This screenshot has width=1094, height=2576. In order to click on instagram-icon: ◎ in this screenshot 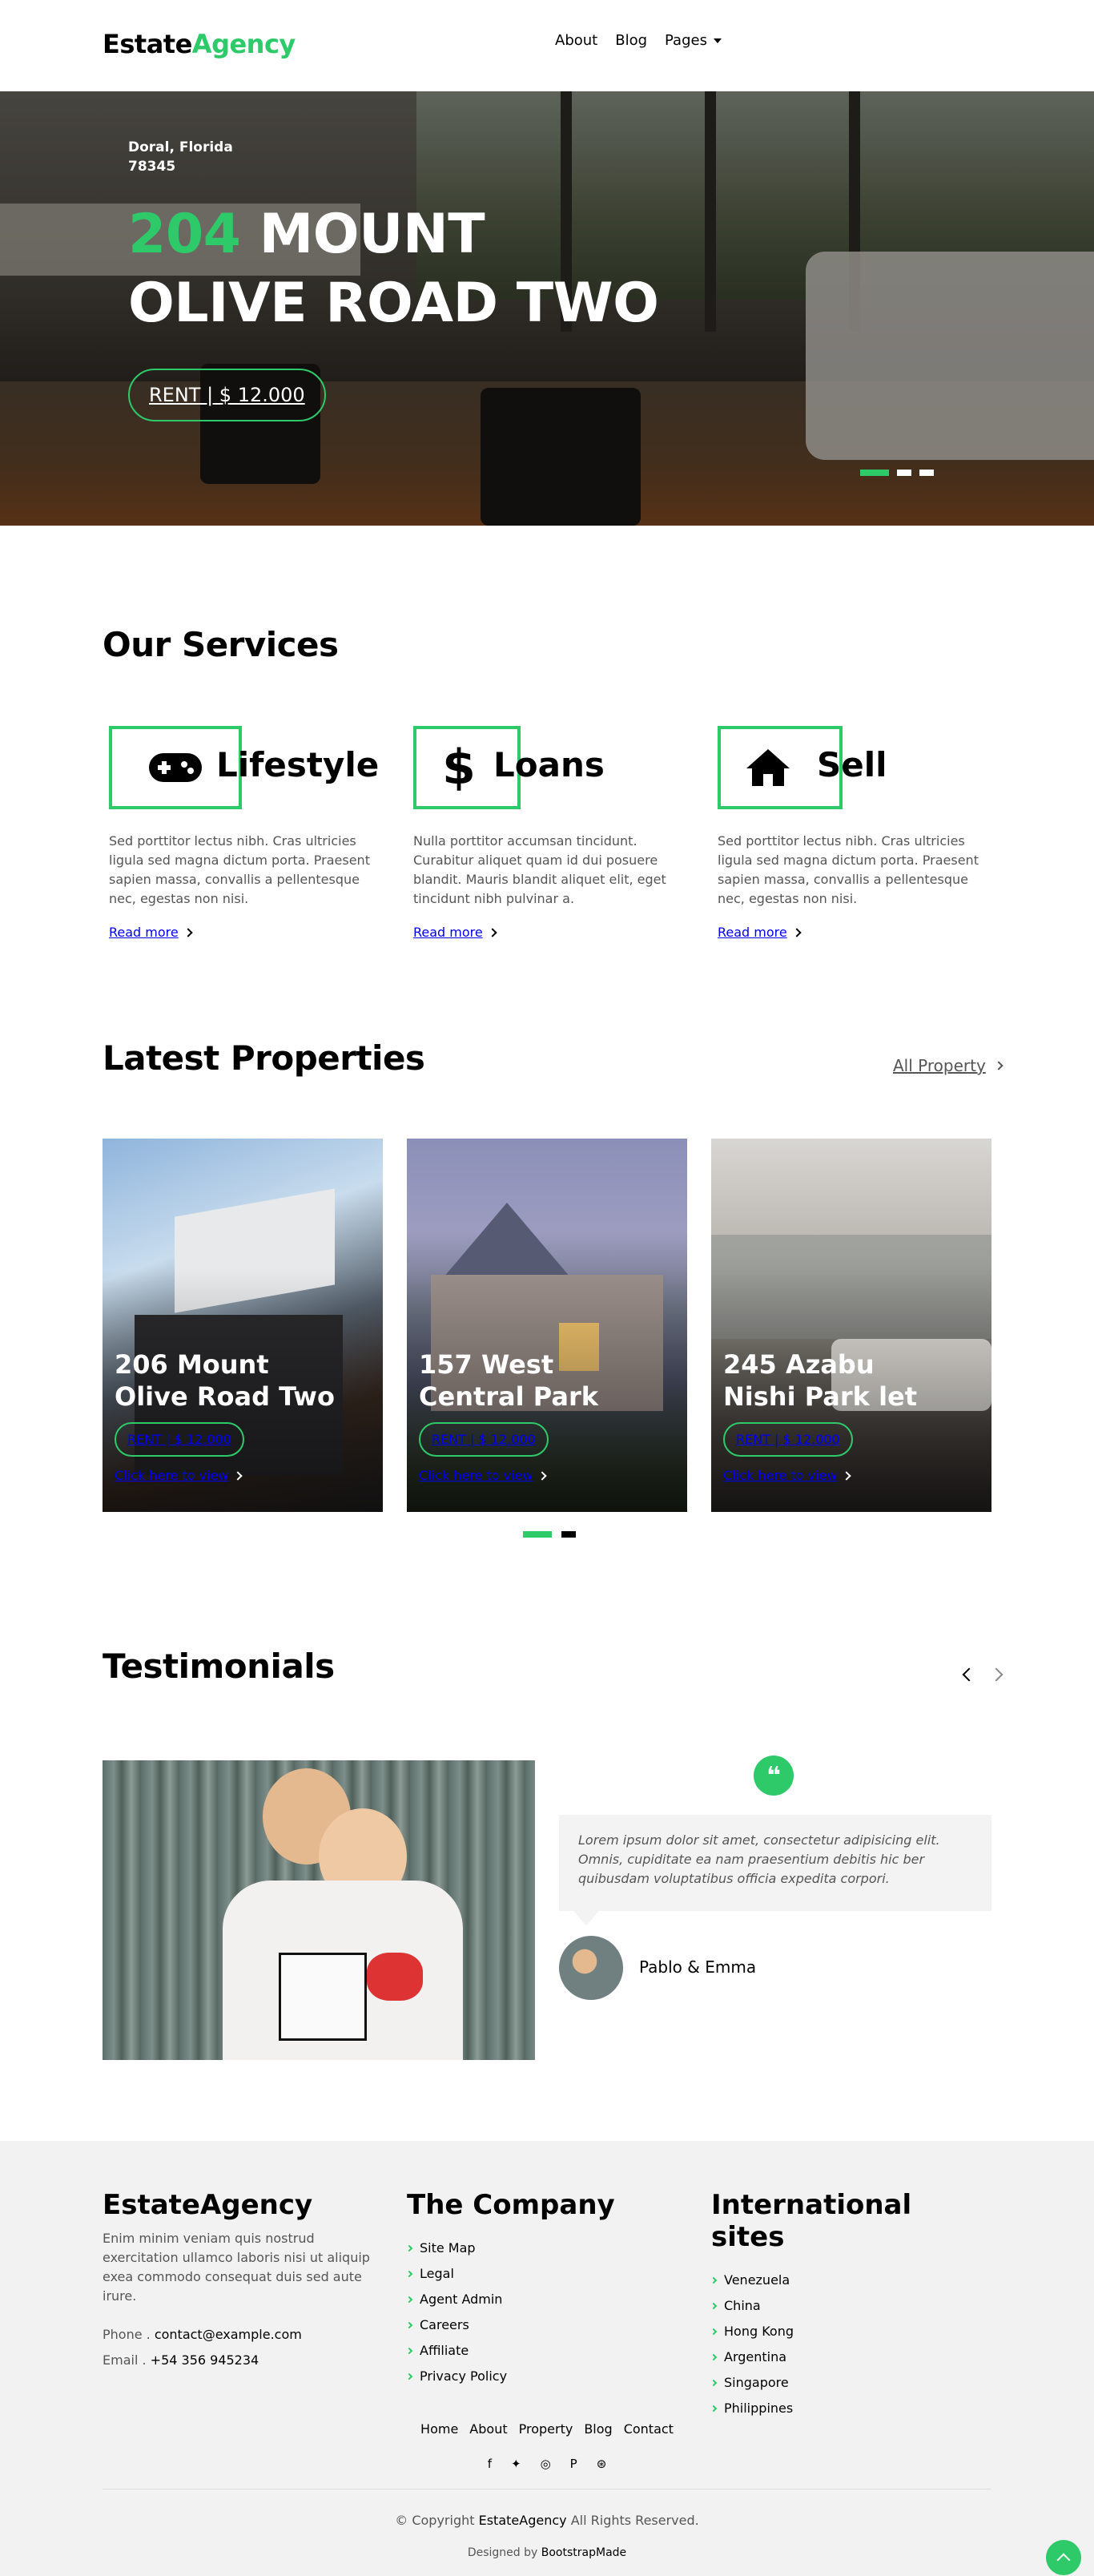, I will do `click(546, 2464)`.